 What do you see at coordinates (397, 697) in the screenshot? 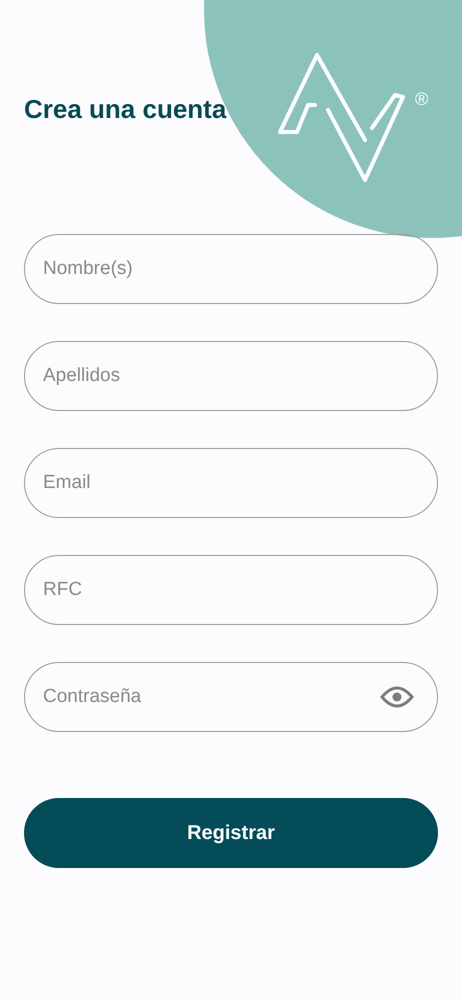
I see `show-password-icon` at bounding box center [397, 697].